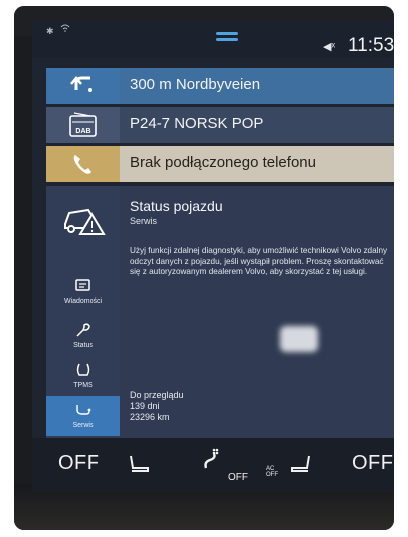 The height and width of the screenshot is (537, 408). I want to click on left-temperature-button: OFF, so click(79, 463).